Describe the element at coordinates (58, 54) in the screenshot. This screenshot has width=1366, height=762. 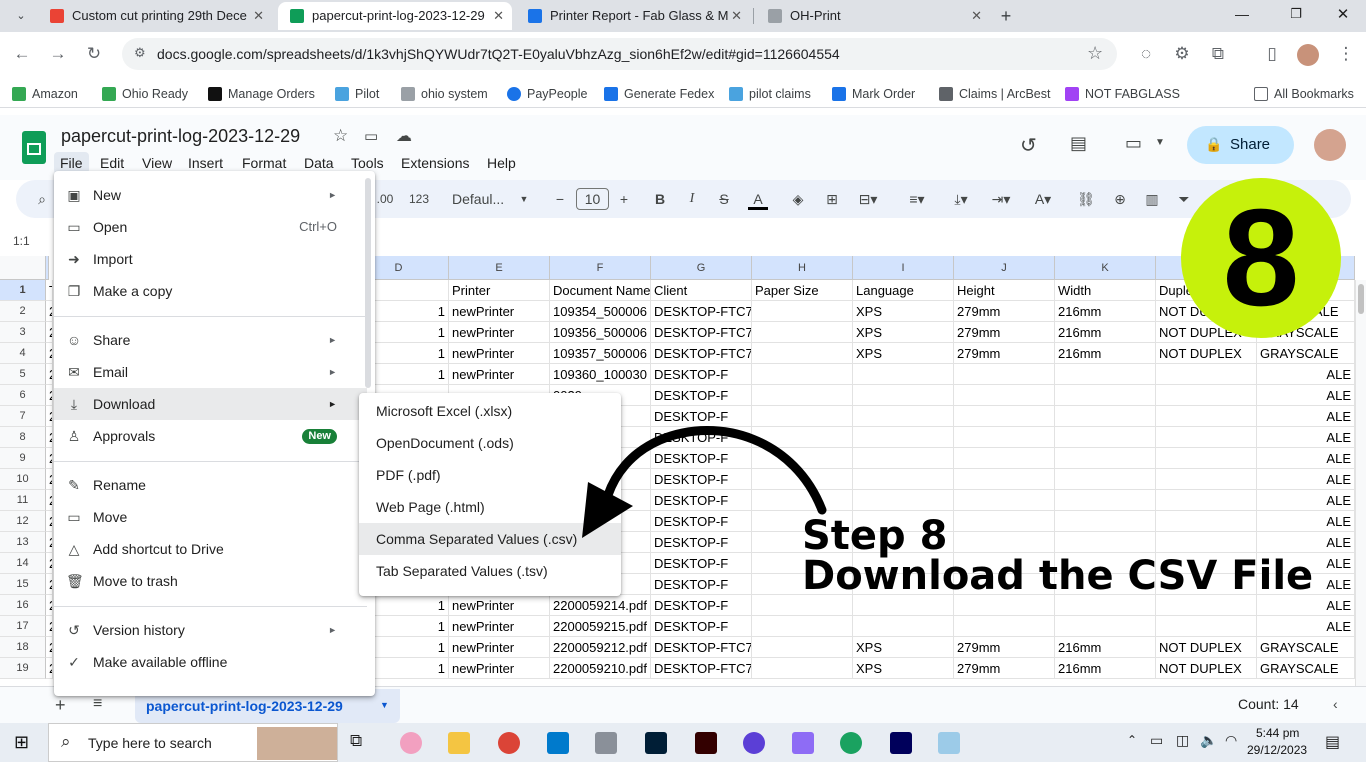
I see `forward-icon: →` at that location.